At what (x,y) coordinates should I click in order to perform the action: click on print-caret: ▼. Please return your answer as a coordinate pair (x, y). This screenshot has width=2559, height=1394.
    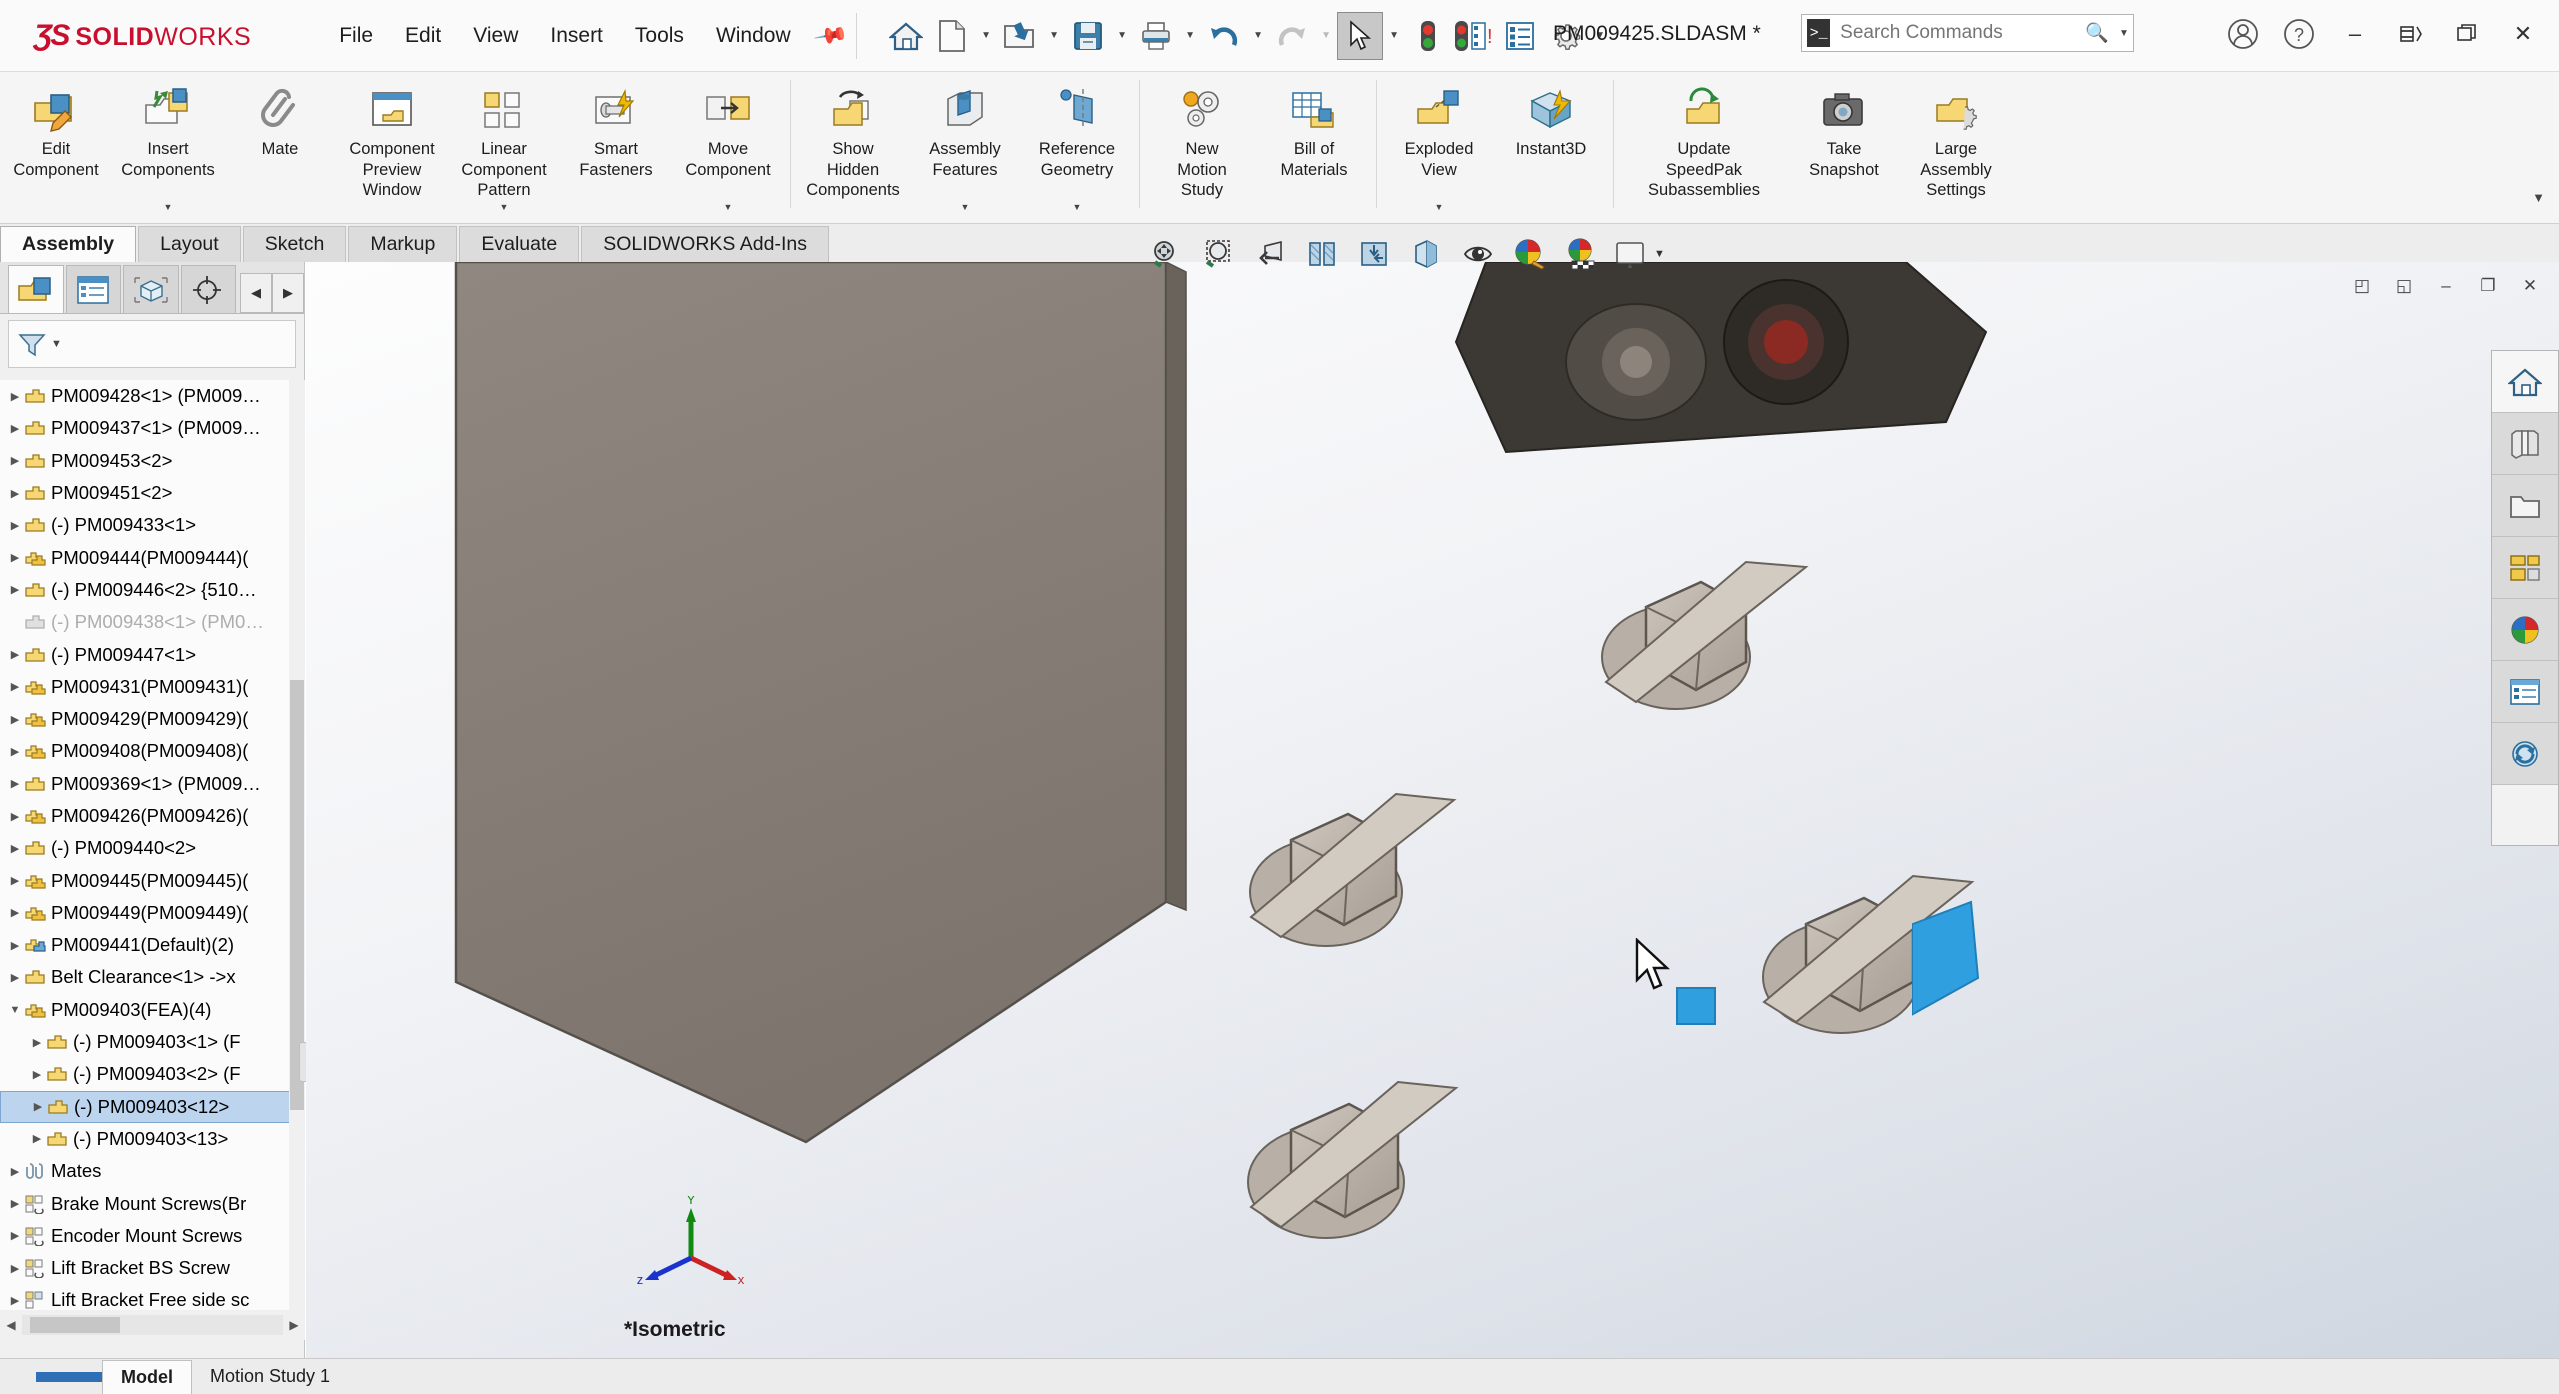
    Looking at the image, I should click on (1190, 36).